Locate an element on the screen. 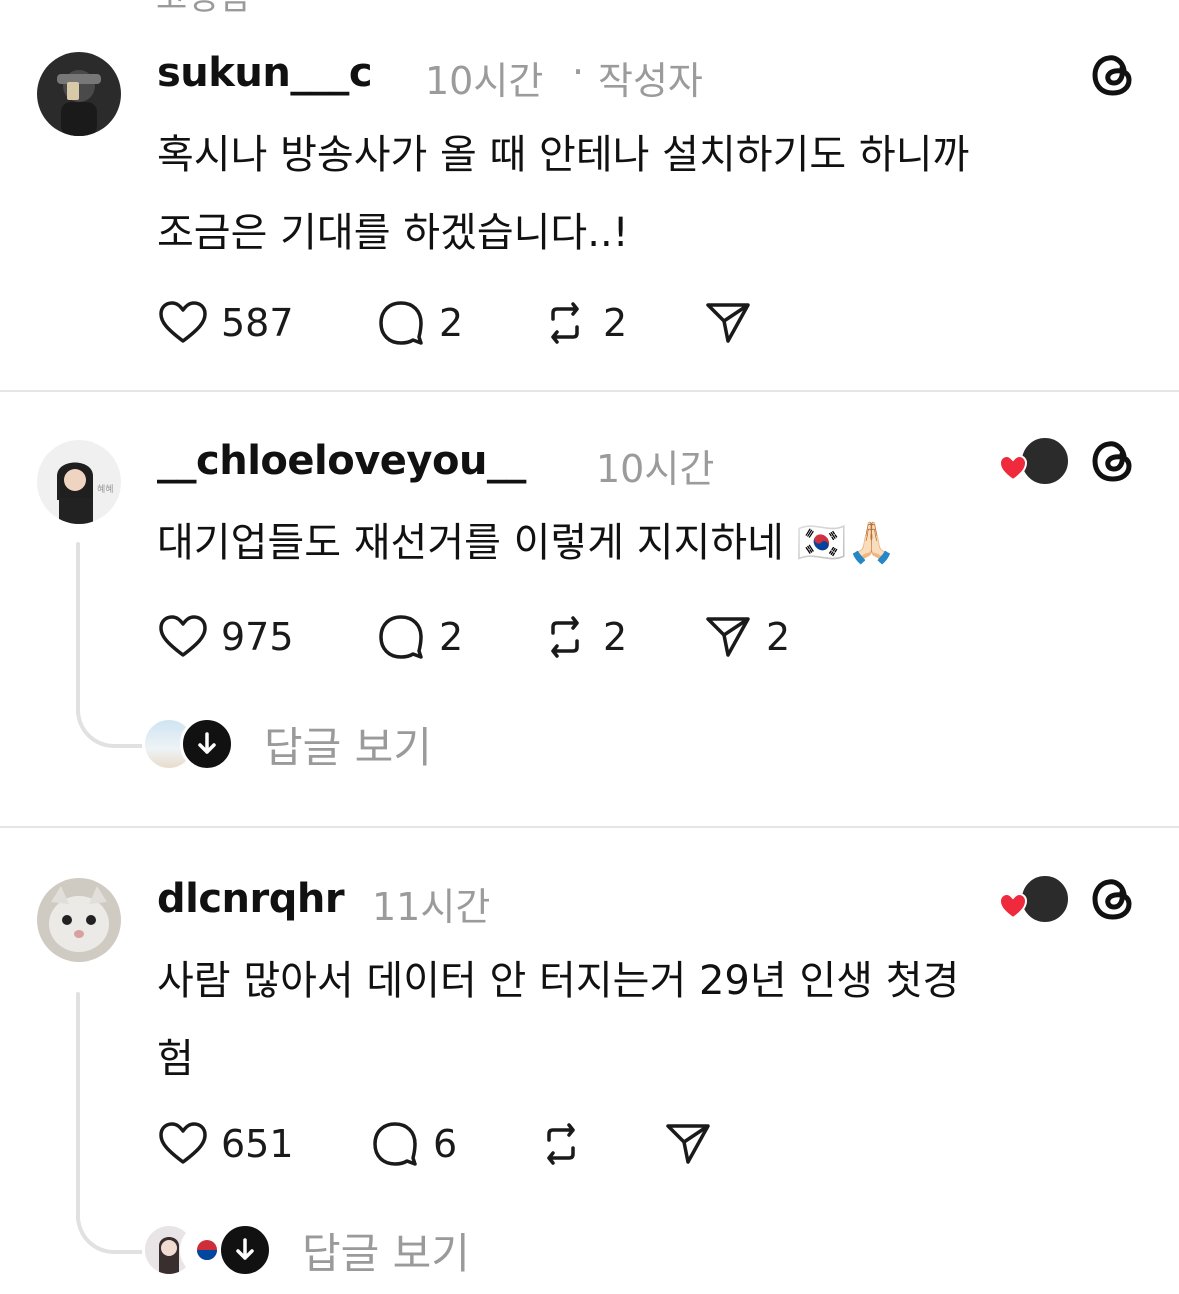 The height and width of the screenshot is (1294, 1179). action-bar: 651 6 is located at coordinates (557, 1144).